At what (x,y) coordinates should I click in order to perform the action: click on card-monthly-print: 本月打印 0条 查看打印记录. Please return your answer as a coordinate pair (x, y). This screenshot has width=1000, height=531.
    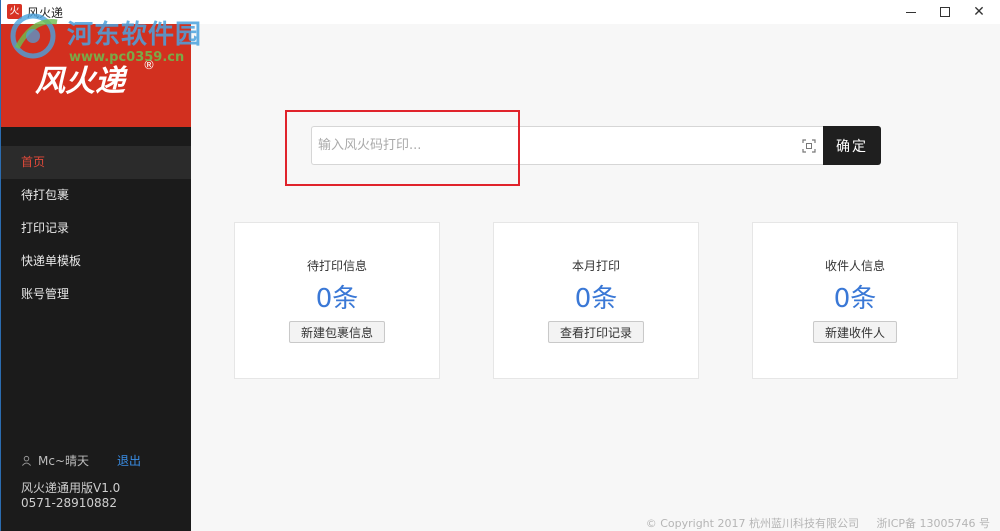
    Looking at the image, I should click on (596, 300).